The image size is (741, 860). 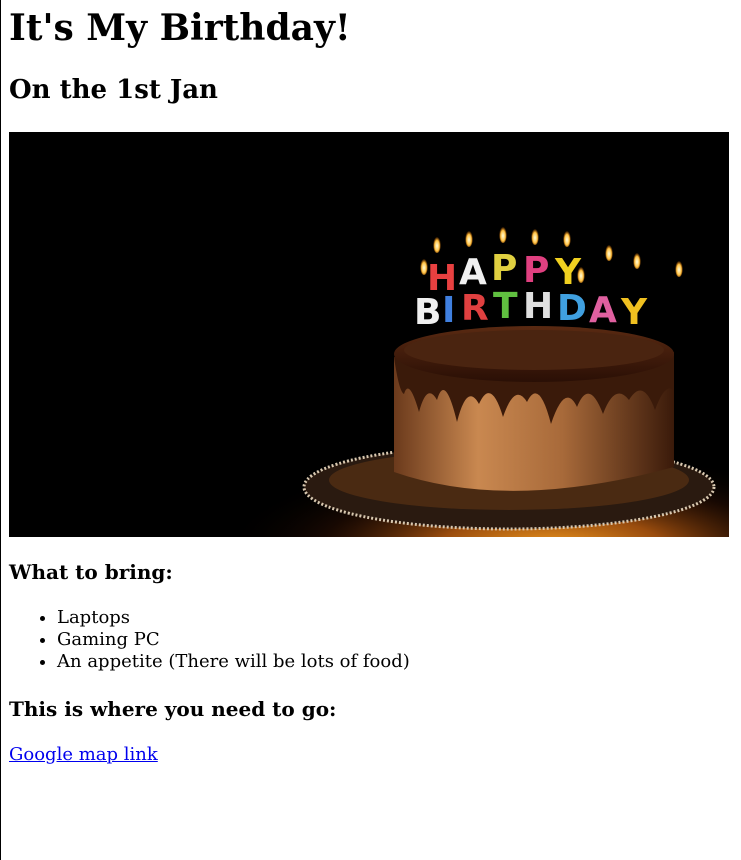 I want to click on svg-text: H, so click(x=538, y=306).